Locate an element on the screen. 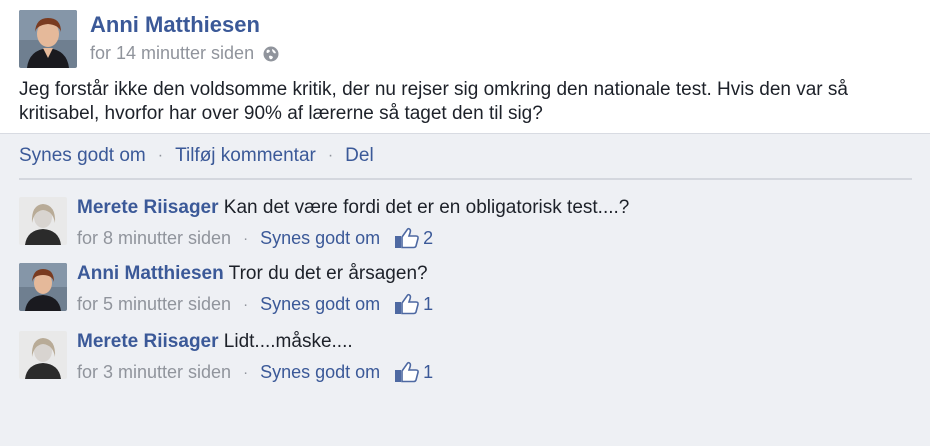 The image size is (930, 446). post-timestamp: for 14 minutter siden is located at coordinates (184, 53).